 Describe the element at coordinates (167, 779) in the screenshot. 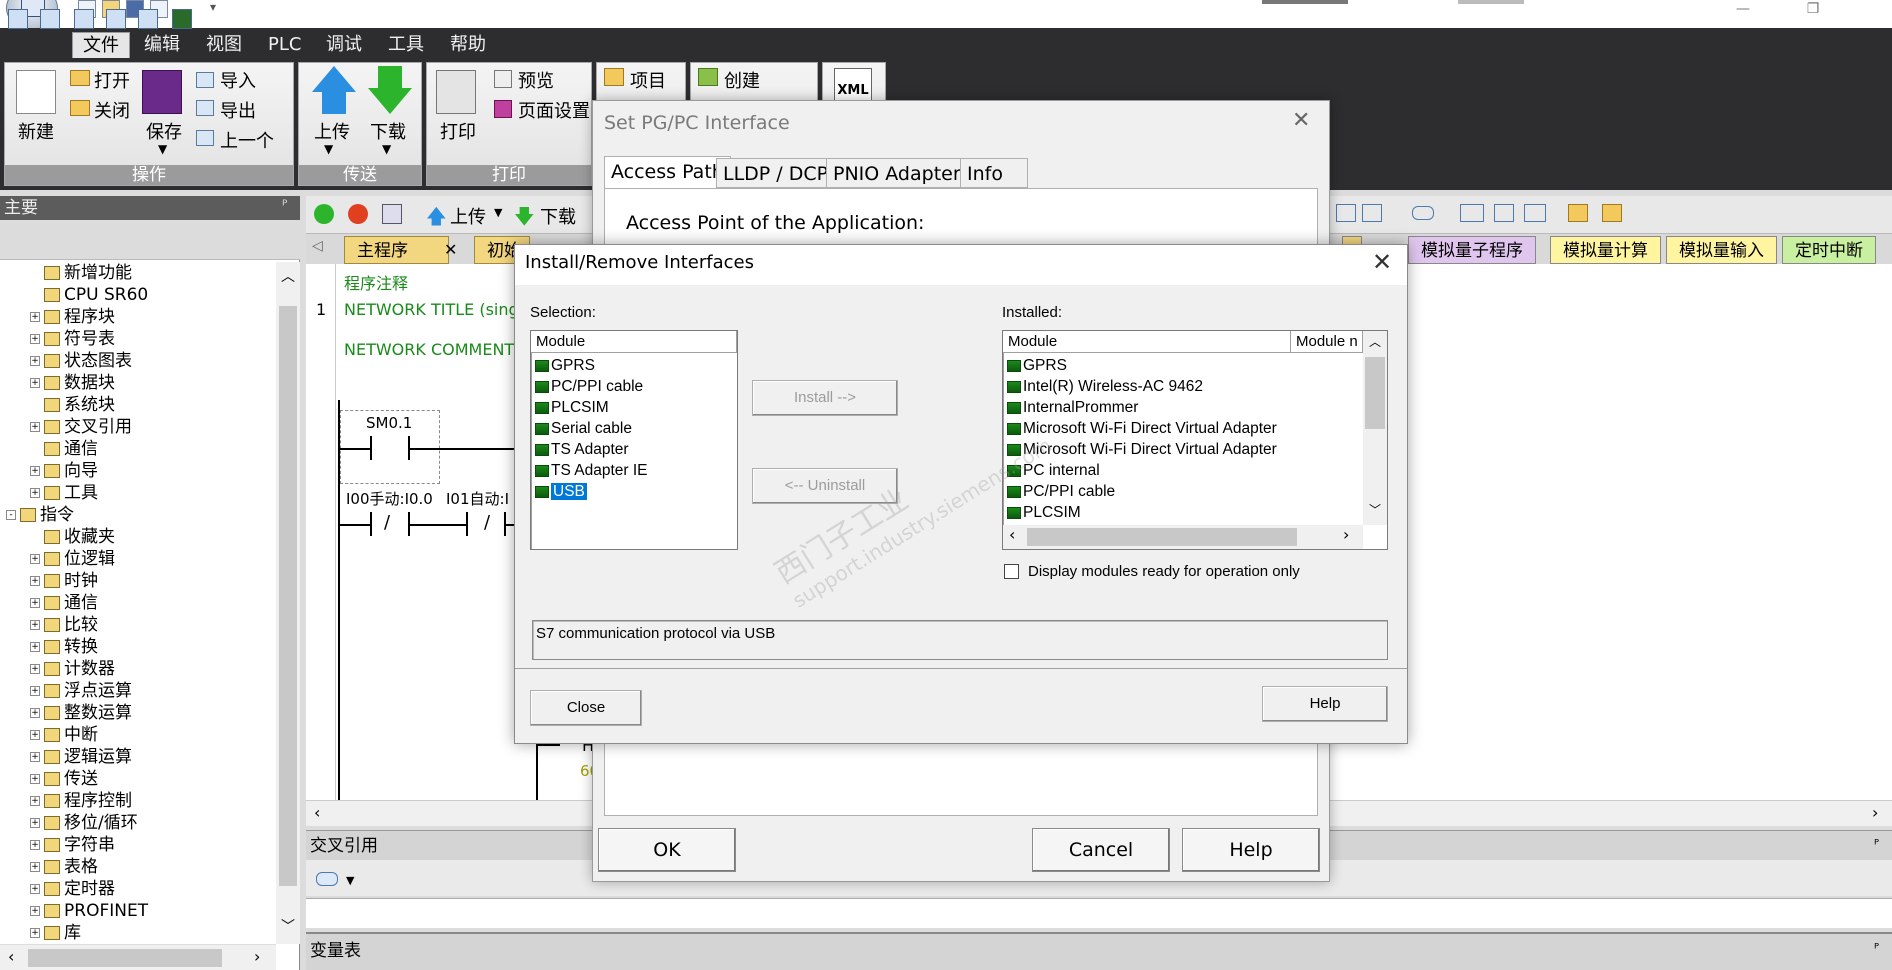

I see `tree-item: + 传送` at that location.